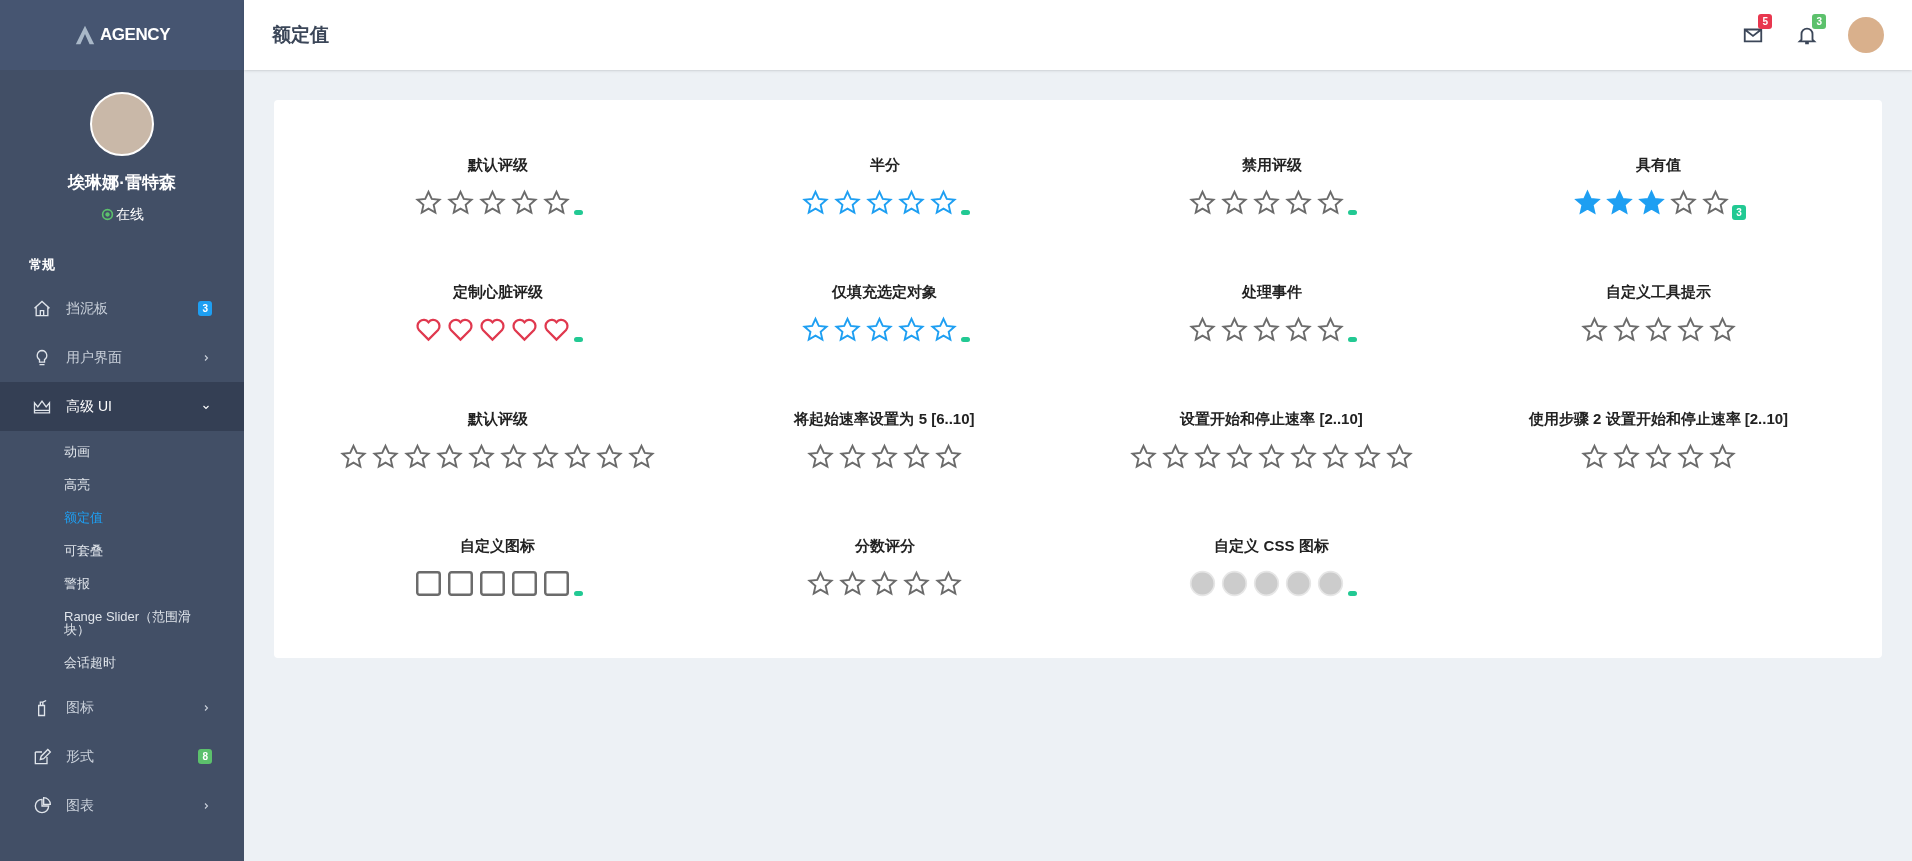 Image resolution: width=1912 pixels, height=861 pixels. What do you see at coordinates (1271, 546) in the screenshot?
I see `rating-title: 自定义 CSS 图标` at bounding box center [1271, 546].